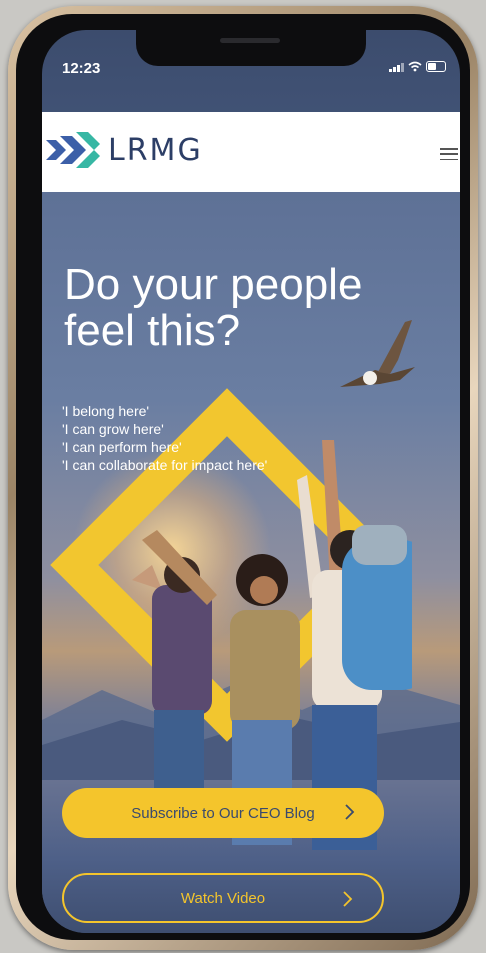 The width and height of the screenshot is (486, 953). Describe the element at coordinates (165, 465) in the screenshot. I see `tagline: 'I can collaborate for impact here'` at that location.